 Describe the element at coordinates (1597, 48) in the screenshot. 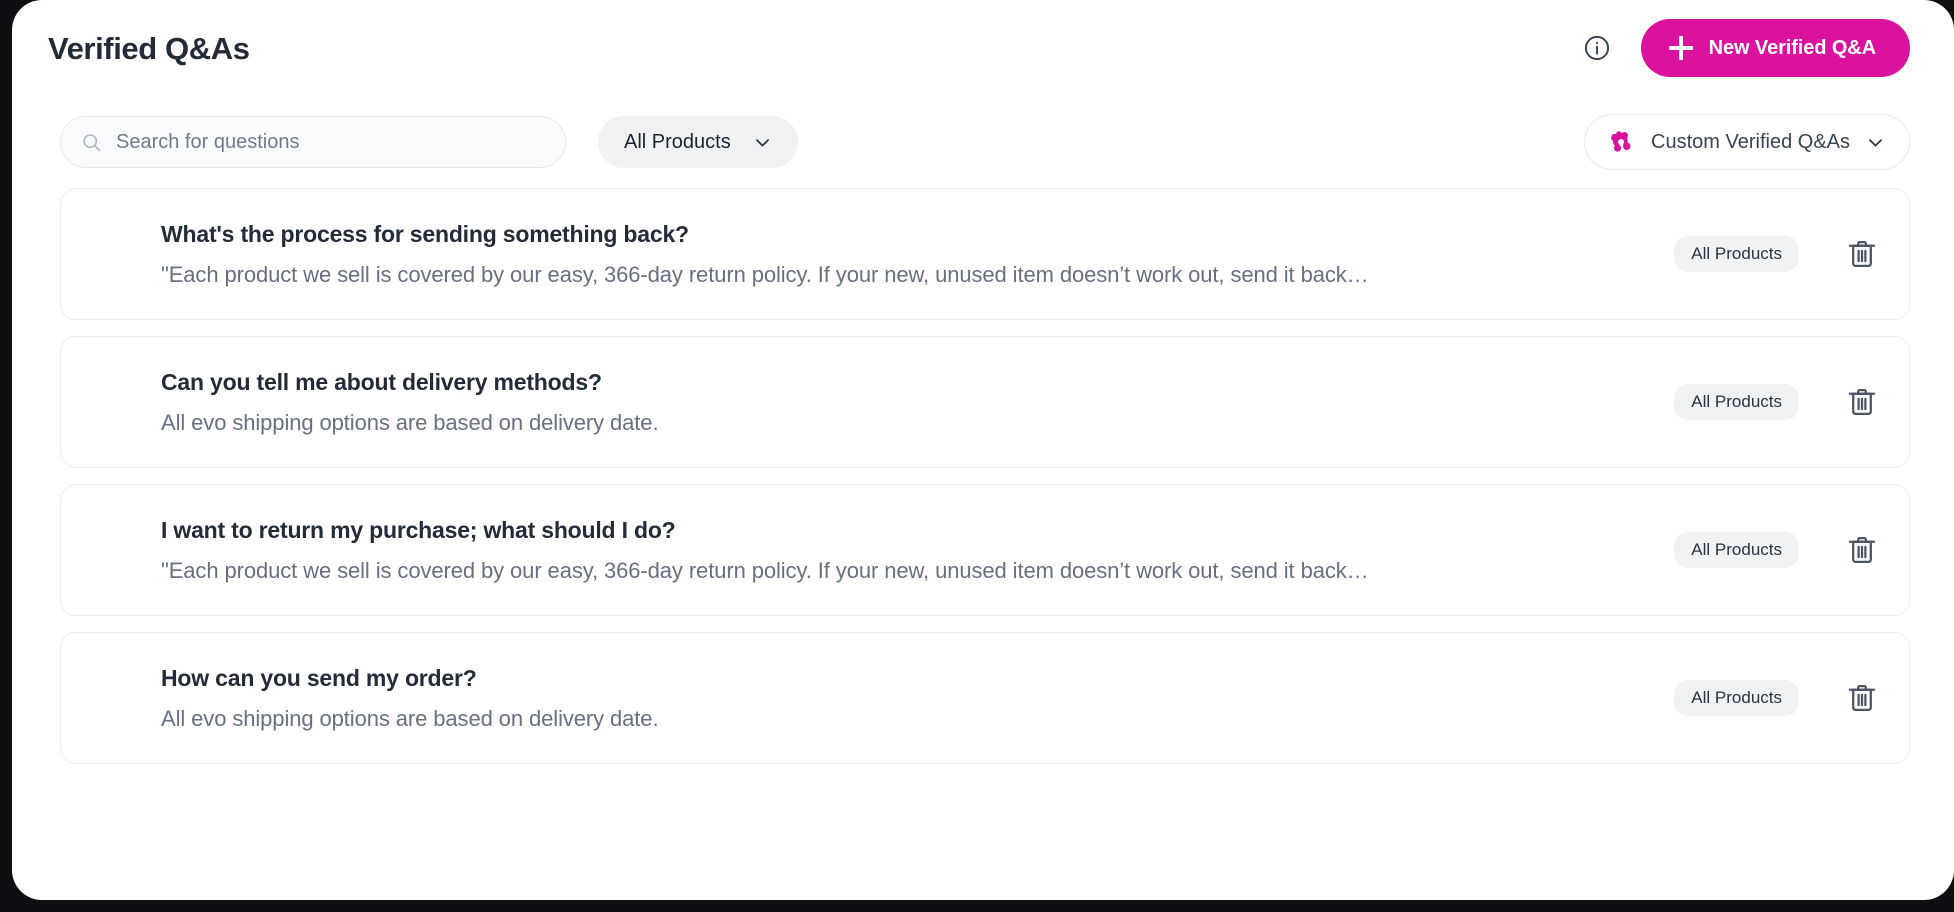

I see `info-circle-icon` at that location.